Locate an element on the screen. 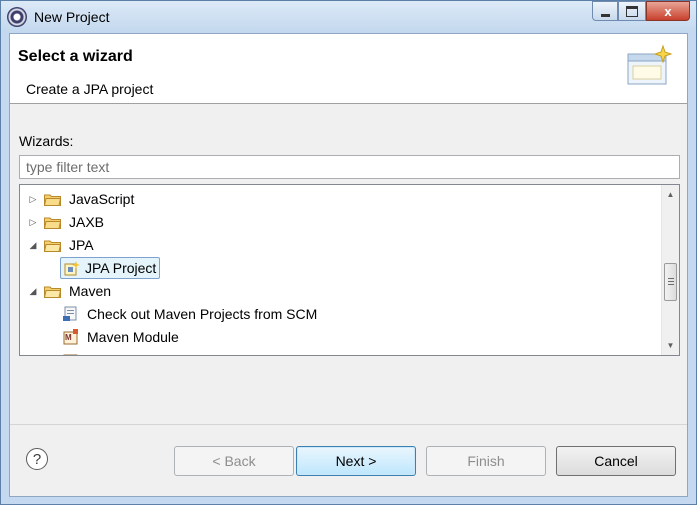  tree-item-label: JPA Project is located at coordinates (121, 268).